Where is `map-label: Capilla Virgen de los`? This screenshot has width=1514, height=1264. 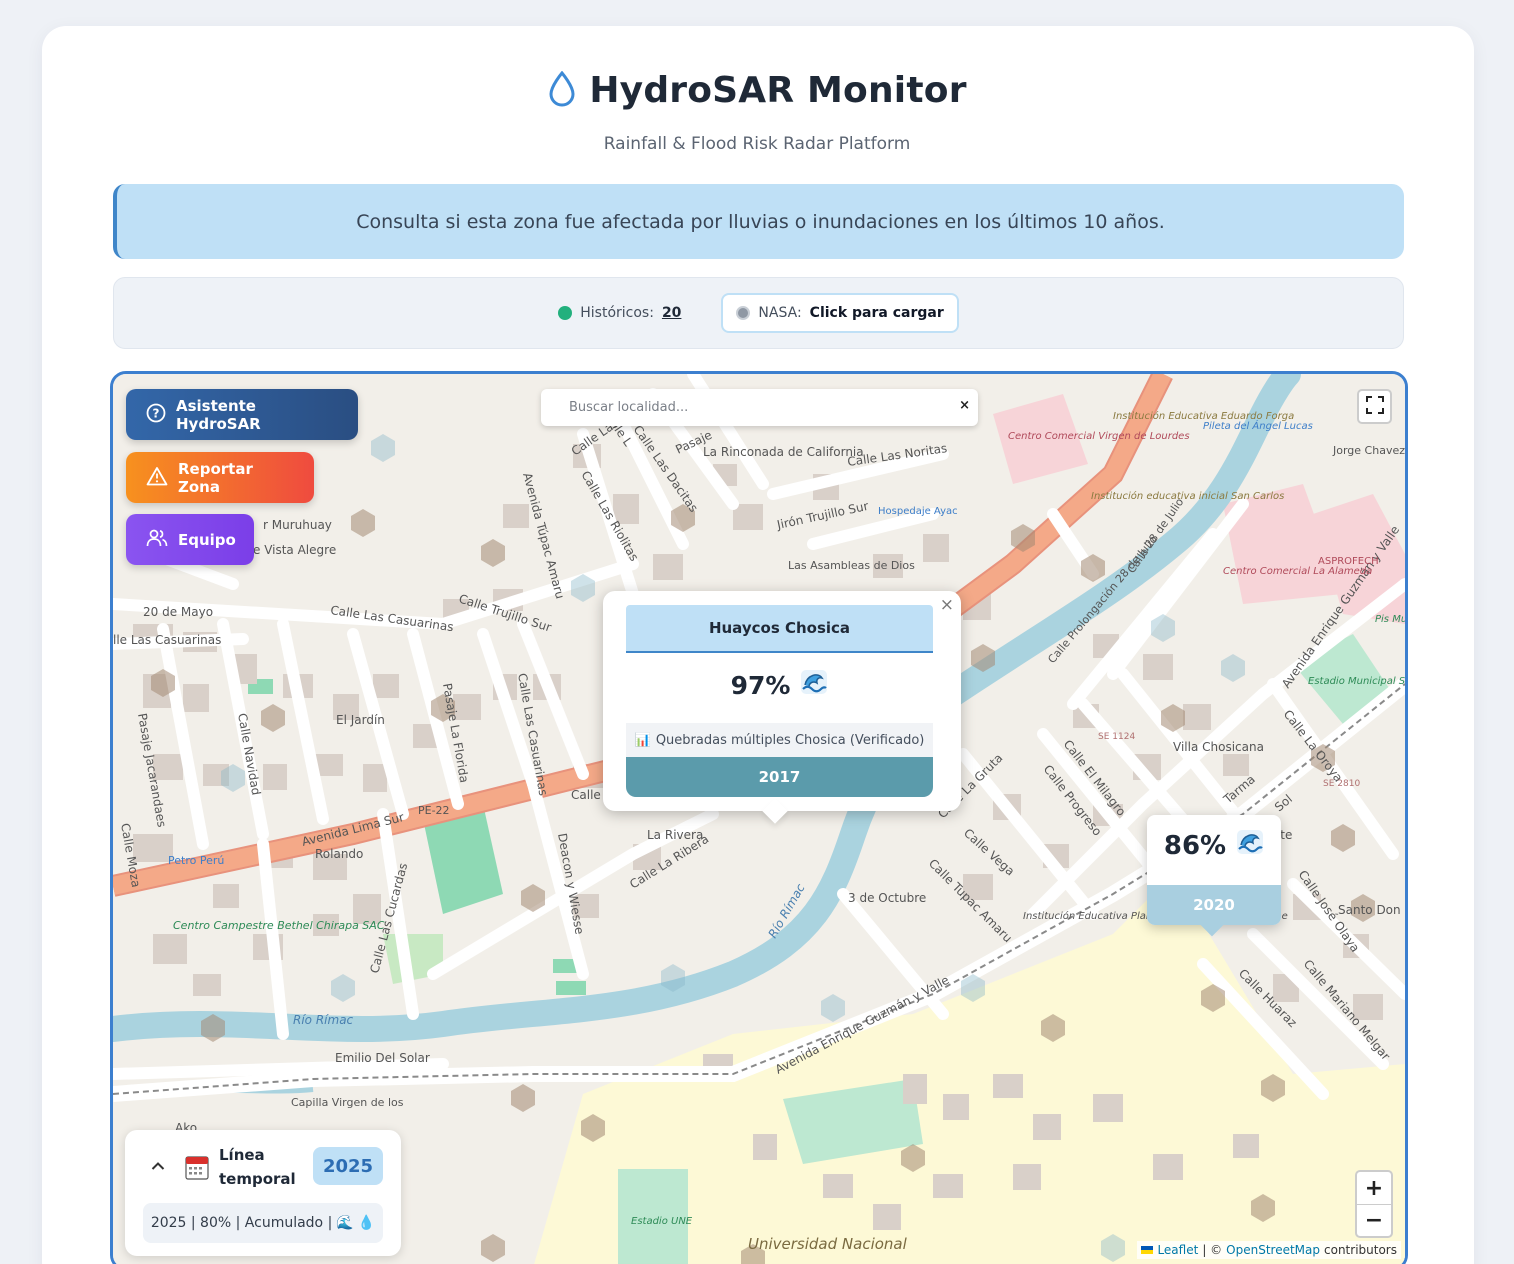
map-label: Capilla Virgen de los is located at coordinates (347, 1102).